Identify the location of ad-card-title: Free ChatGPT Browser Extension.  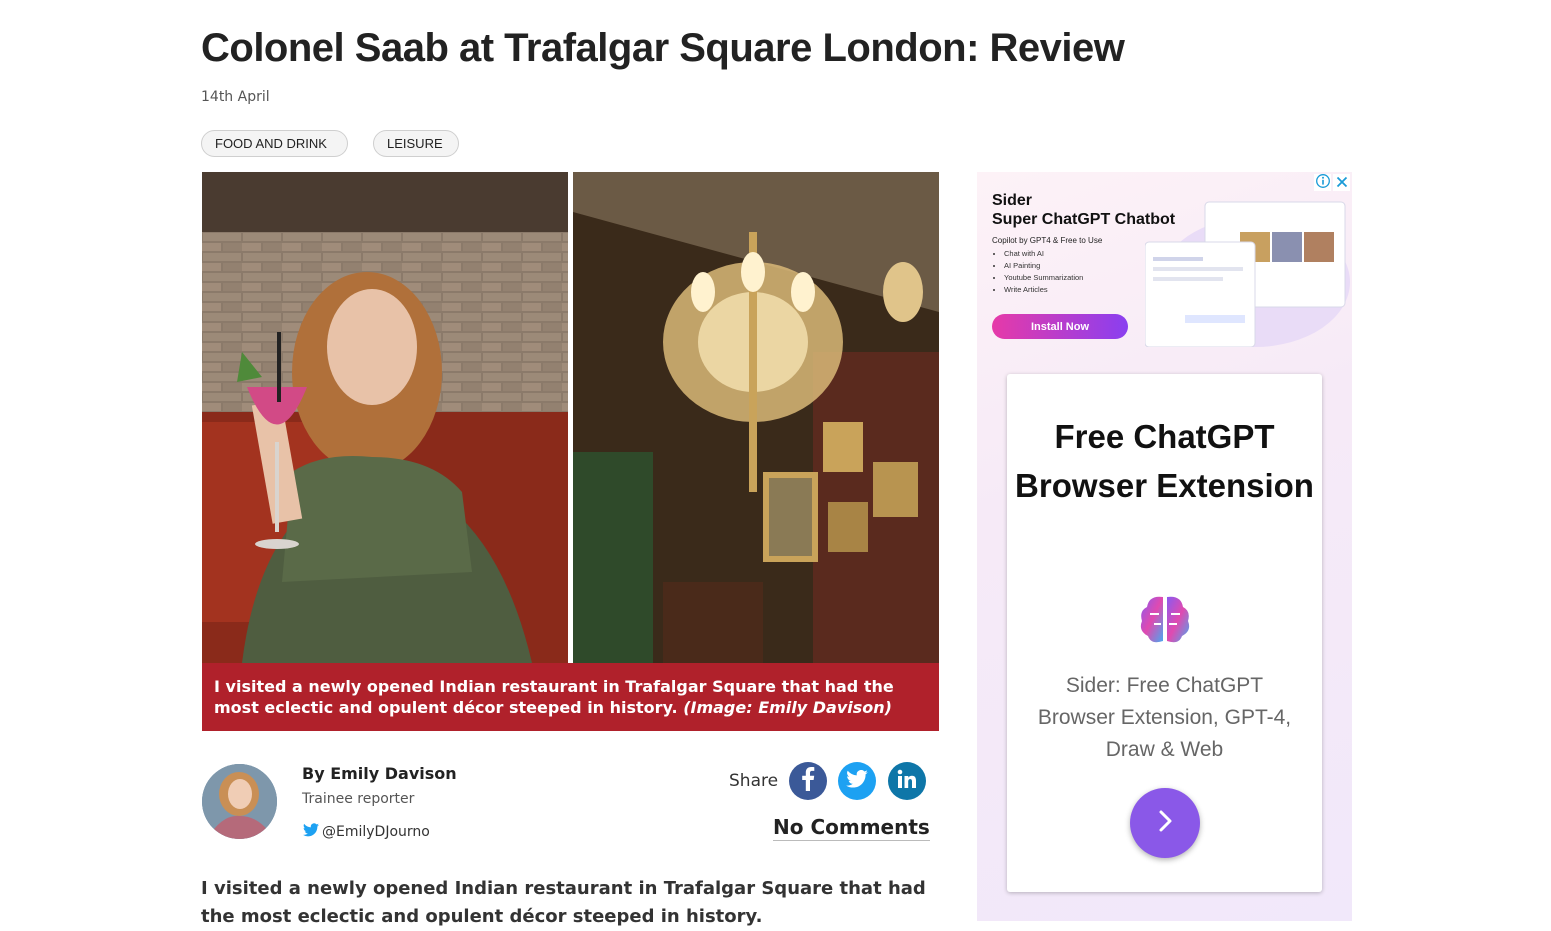
(1164, 461).